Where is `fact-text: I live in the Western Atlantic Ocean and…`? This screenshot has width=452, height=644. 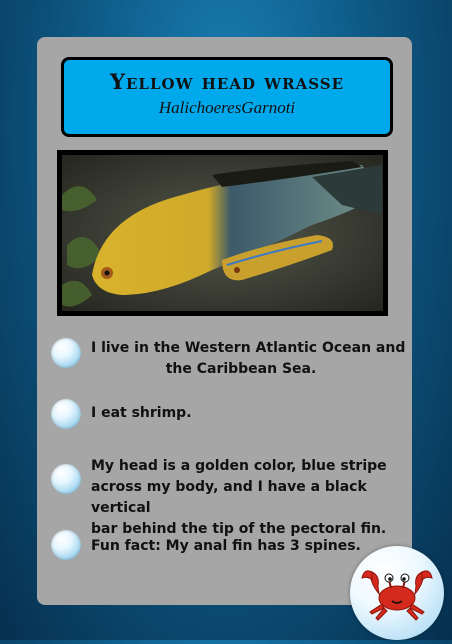
fact-text: I live in the Western Atlantic Ocean and… is located at coordinates (248, 358).